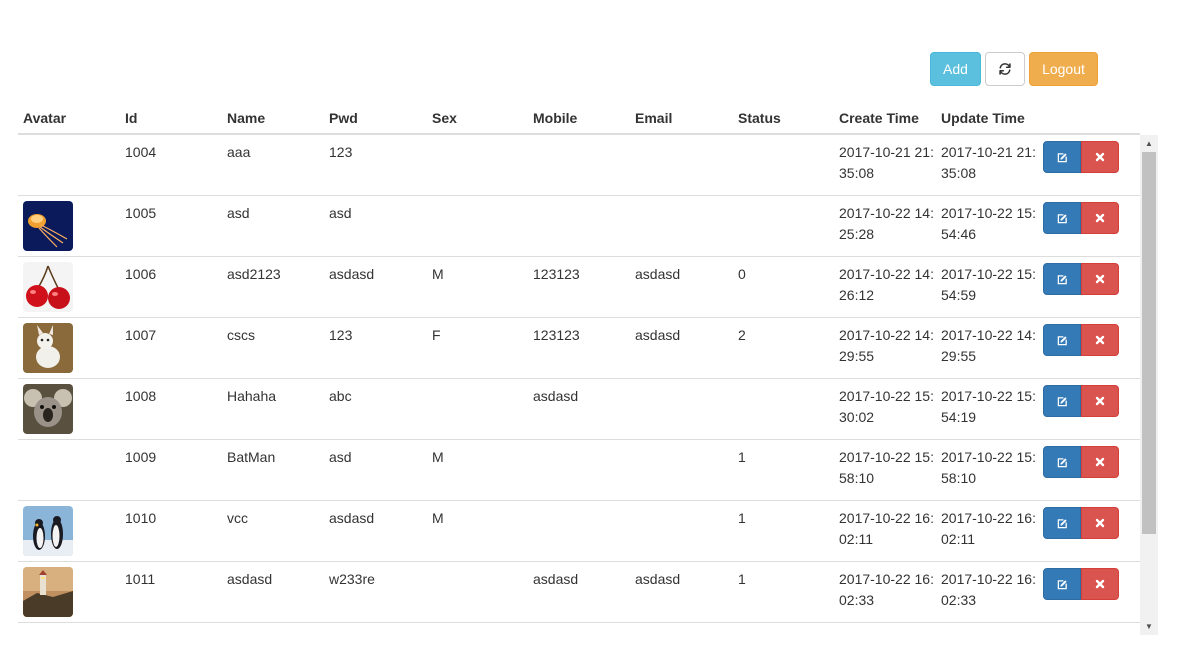  Describe the element at coordinates (556, 579) in the screenshot. I see `cell-mobile: asdasd` at that location.